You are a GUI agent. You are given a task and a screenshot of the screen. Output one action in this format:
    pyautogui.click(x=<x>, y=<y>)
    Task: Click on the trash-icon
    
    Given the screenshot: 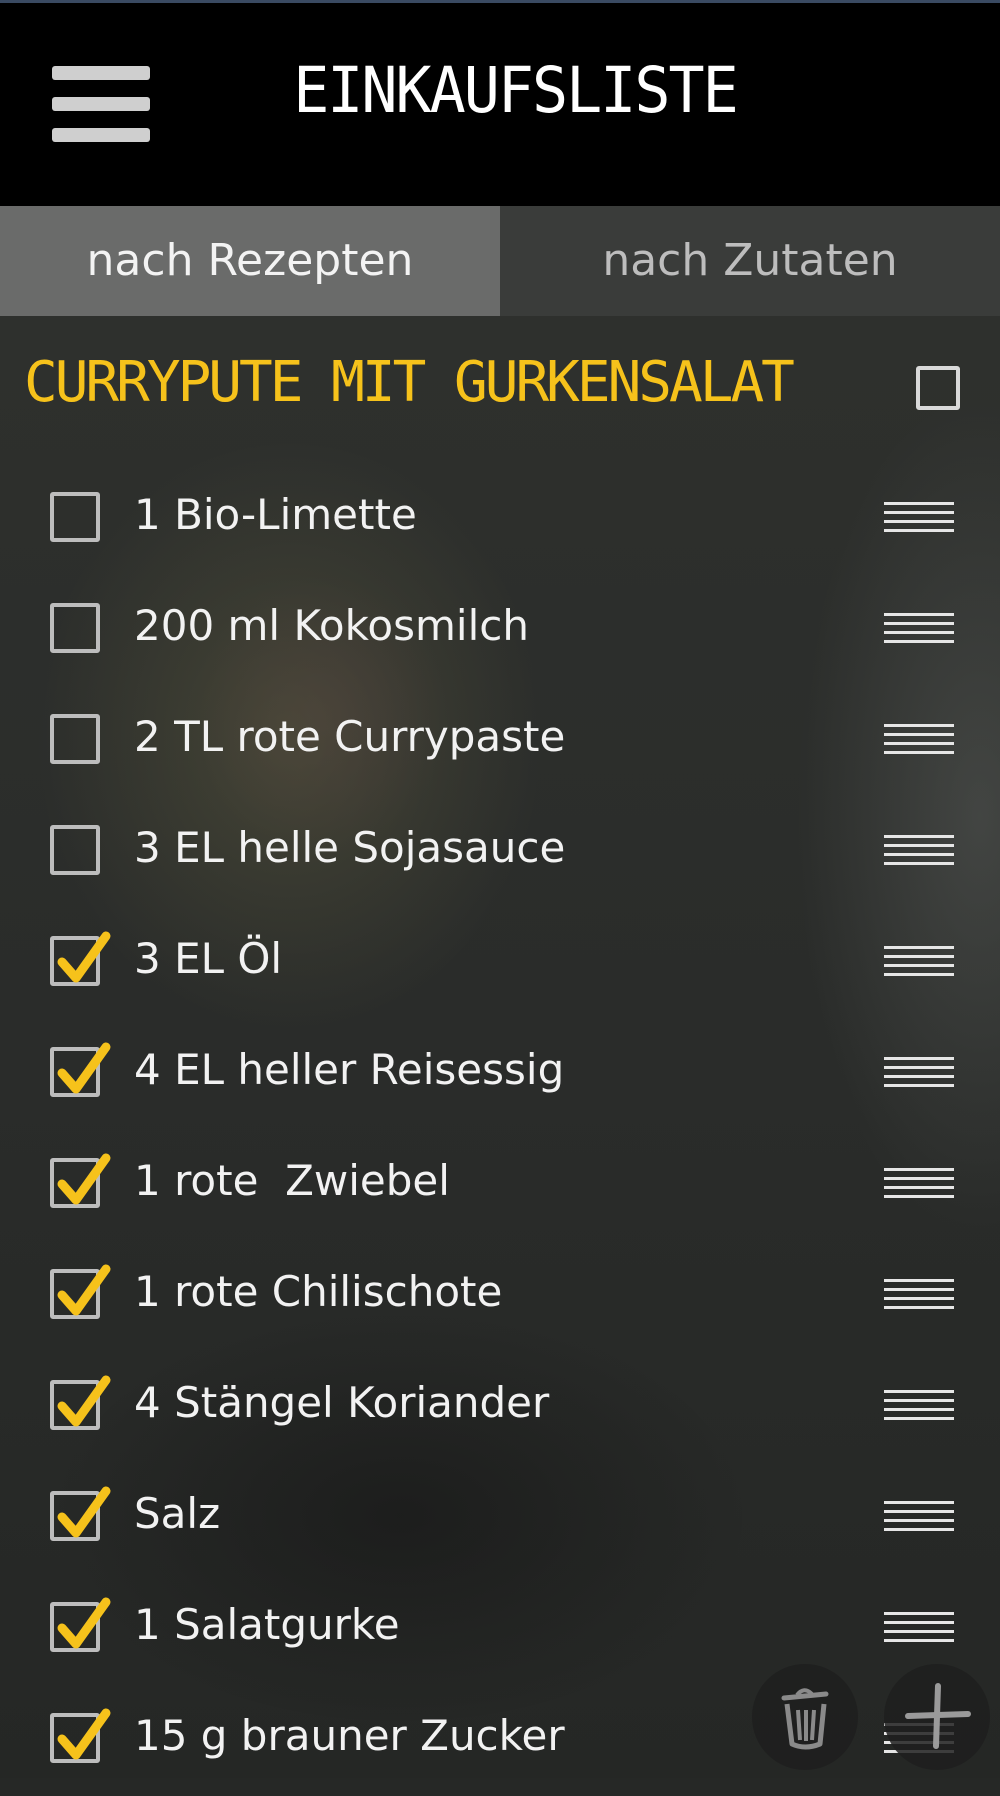 What is the action you would take?
    pyautogui.click(x=805, y=1719)
    